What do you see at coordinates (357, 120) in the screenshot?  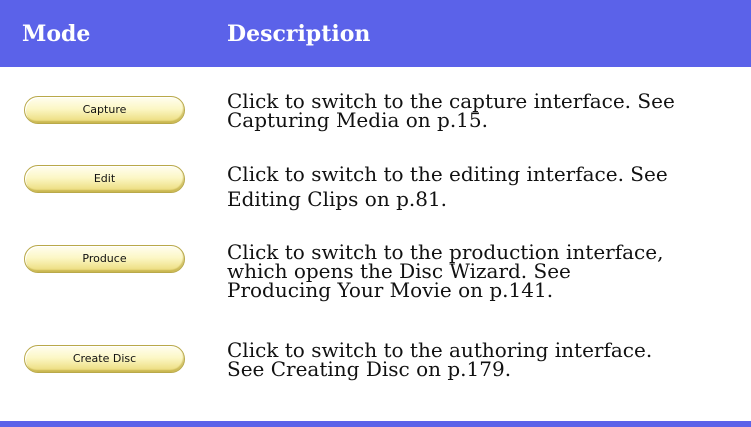 I see `description-line: Capturing Media on p.15.` at bounding box center [357, 120].